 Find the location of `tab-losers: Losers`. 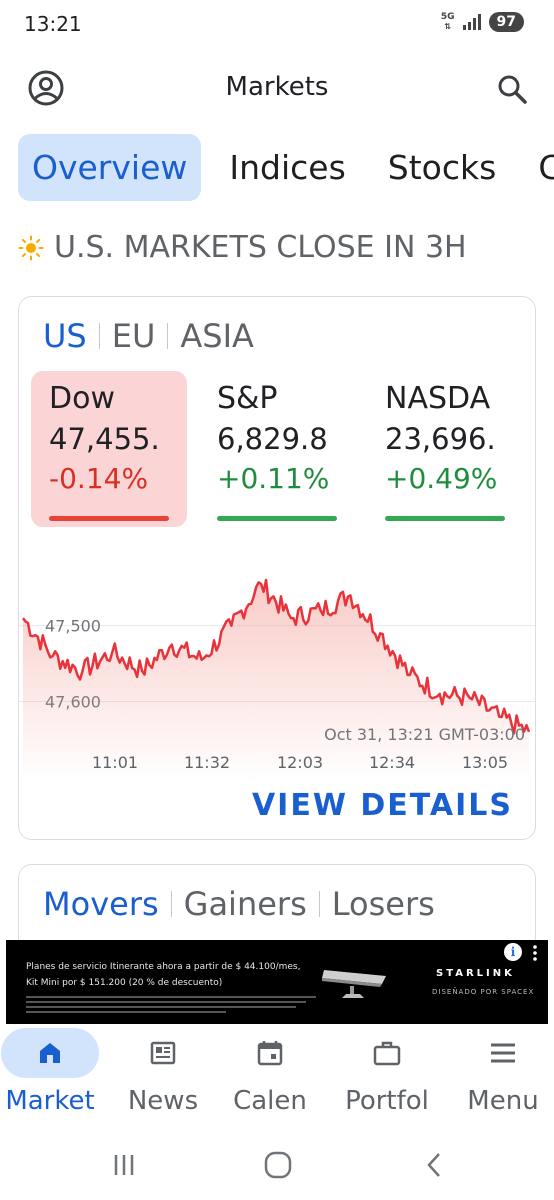

tab-losers: Losers is located at coordinates (383, 904).